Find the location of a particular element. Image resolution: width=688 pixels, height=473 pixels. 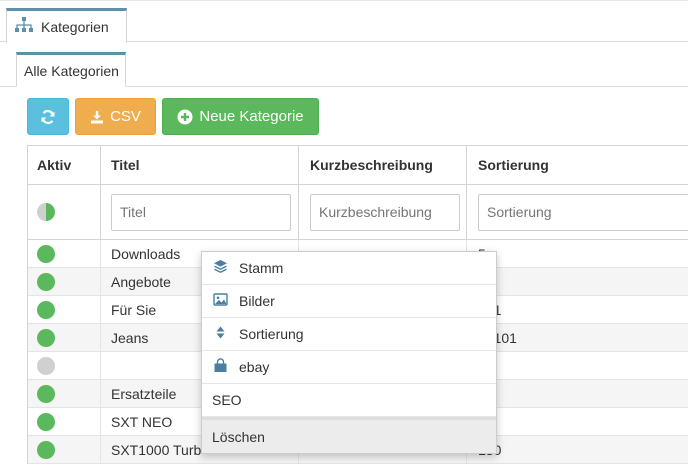

column-header-sortierung: Sortierung is located at coordinates (577, 165).